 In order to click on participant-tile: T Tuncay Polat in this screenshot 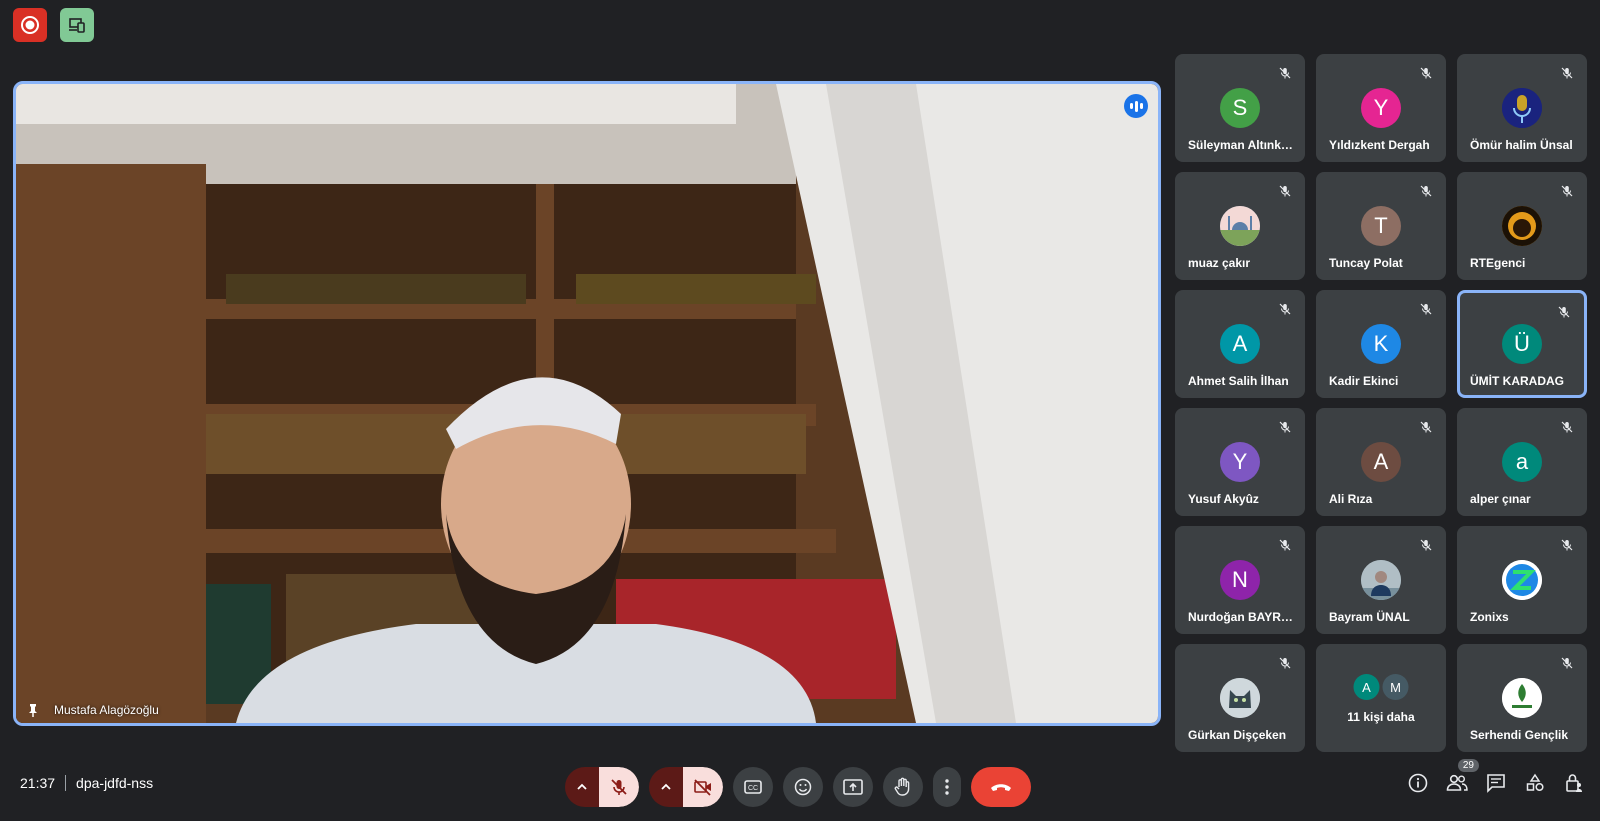, I will do `click(1381, 226)`.